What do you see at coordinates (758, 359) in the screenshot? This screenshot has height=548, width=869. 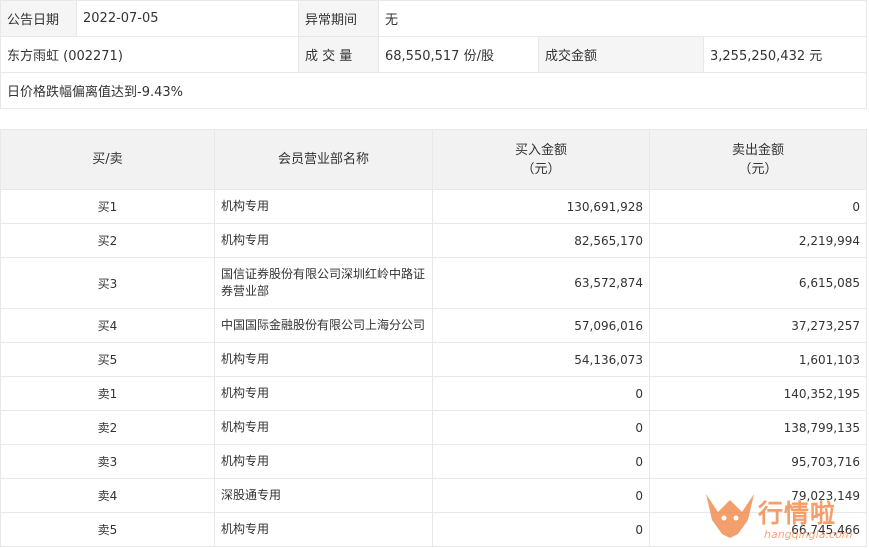 I see `row-sell-amount: 1,601,103` at bounding box center [758, 359].